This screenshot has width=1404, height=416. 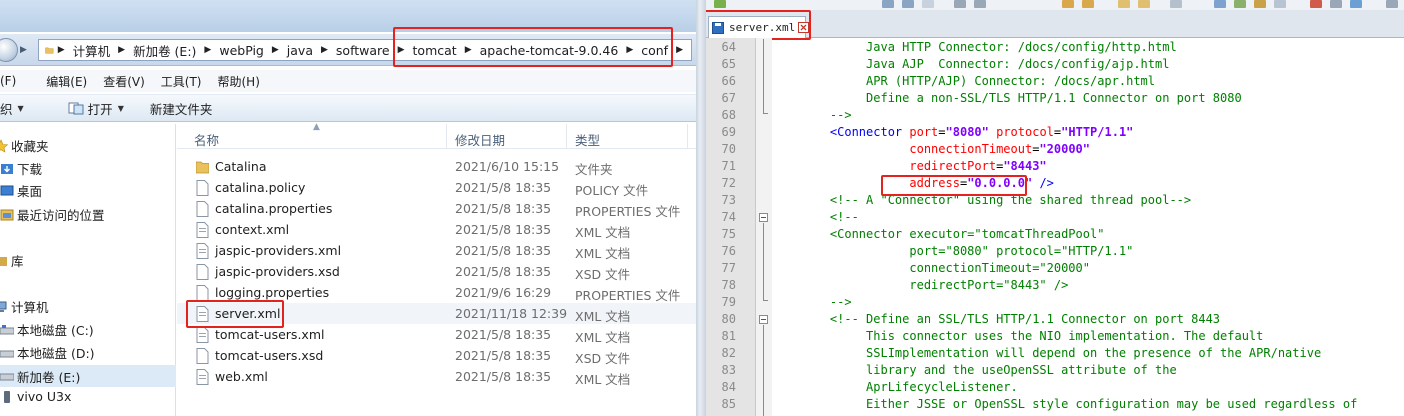 I want to click on crumb-java: java ▶, so click(x=311, y=50).